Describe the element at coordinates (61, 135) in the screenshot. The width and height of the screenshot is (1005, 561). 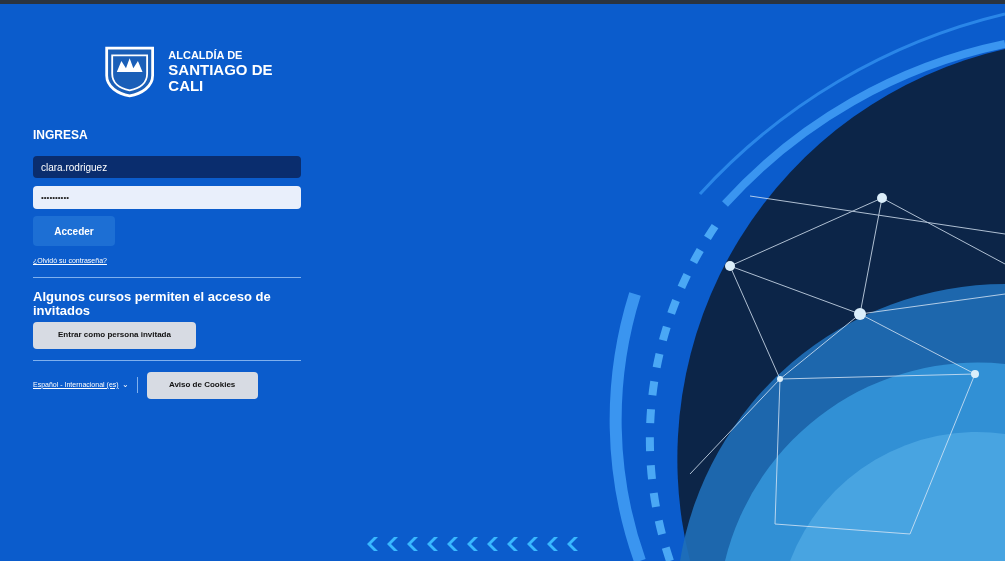
I see `login-heading: INGRESA` at that location.